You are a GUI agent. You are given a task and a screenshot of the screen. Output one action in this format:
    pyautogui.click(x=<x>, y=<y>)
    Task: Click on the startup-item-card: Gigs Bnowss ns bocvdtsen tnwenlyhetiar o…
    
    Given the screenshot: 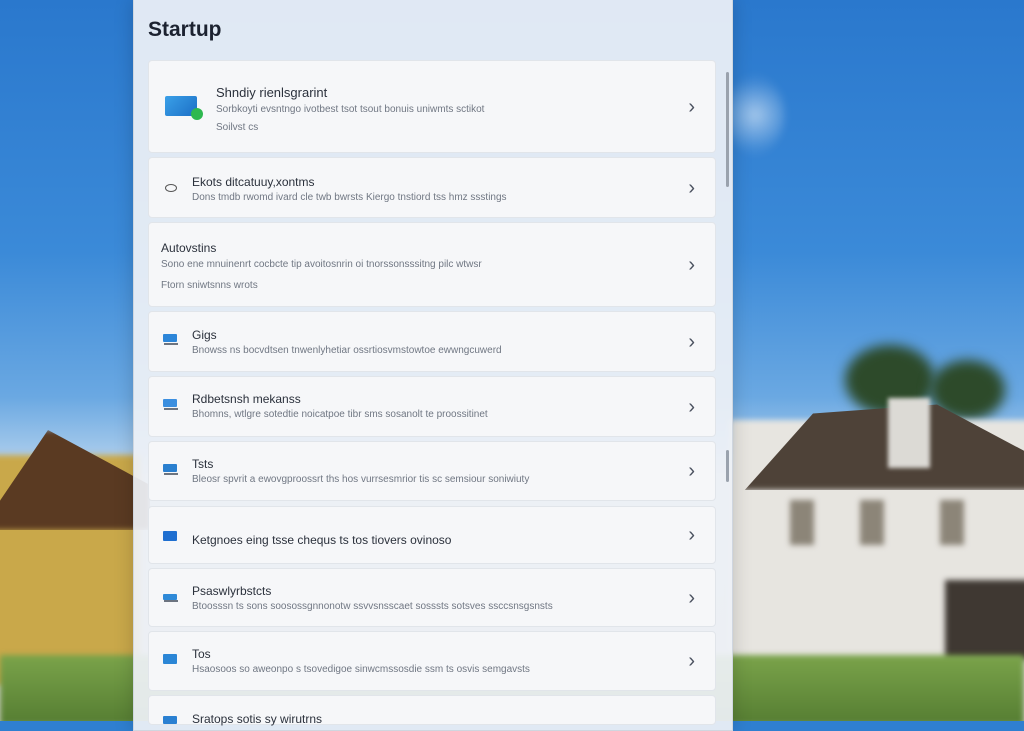 What is the action you would take?
    pyautogui.click(x=432, y=341)
    